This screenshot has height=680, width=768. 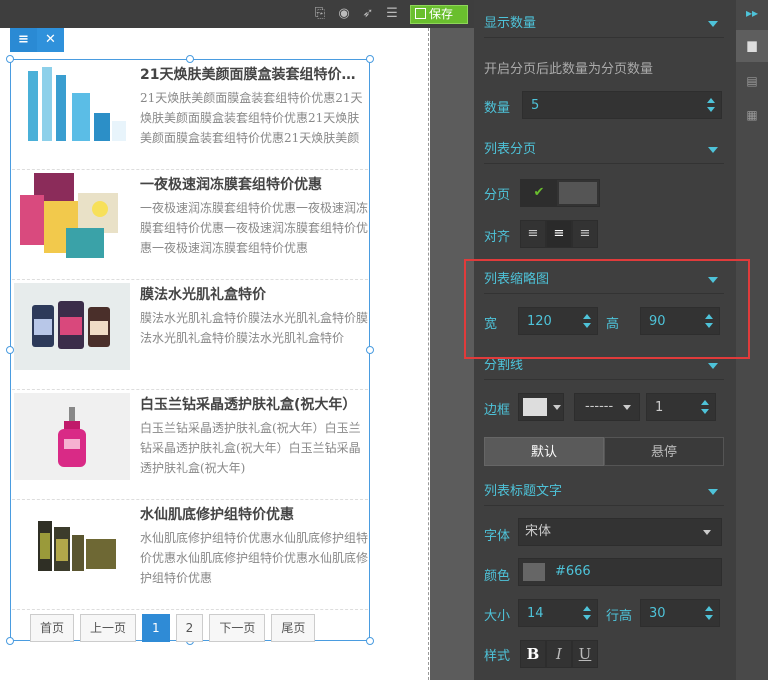 What do you see at coordinates (497, 656) in the screenshot?
I see `style-label: 样式` at bounding box center [497, 656].